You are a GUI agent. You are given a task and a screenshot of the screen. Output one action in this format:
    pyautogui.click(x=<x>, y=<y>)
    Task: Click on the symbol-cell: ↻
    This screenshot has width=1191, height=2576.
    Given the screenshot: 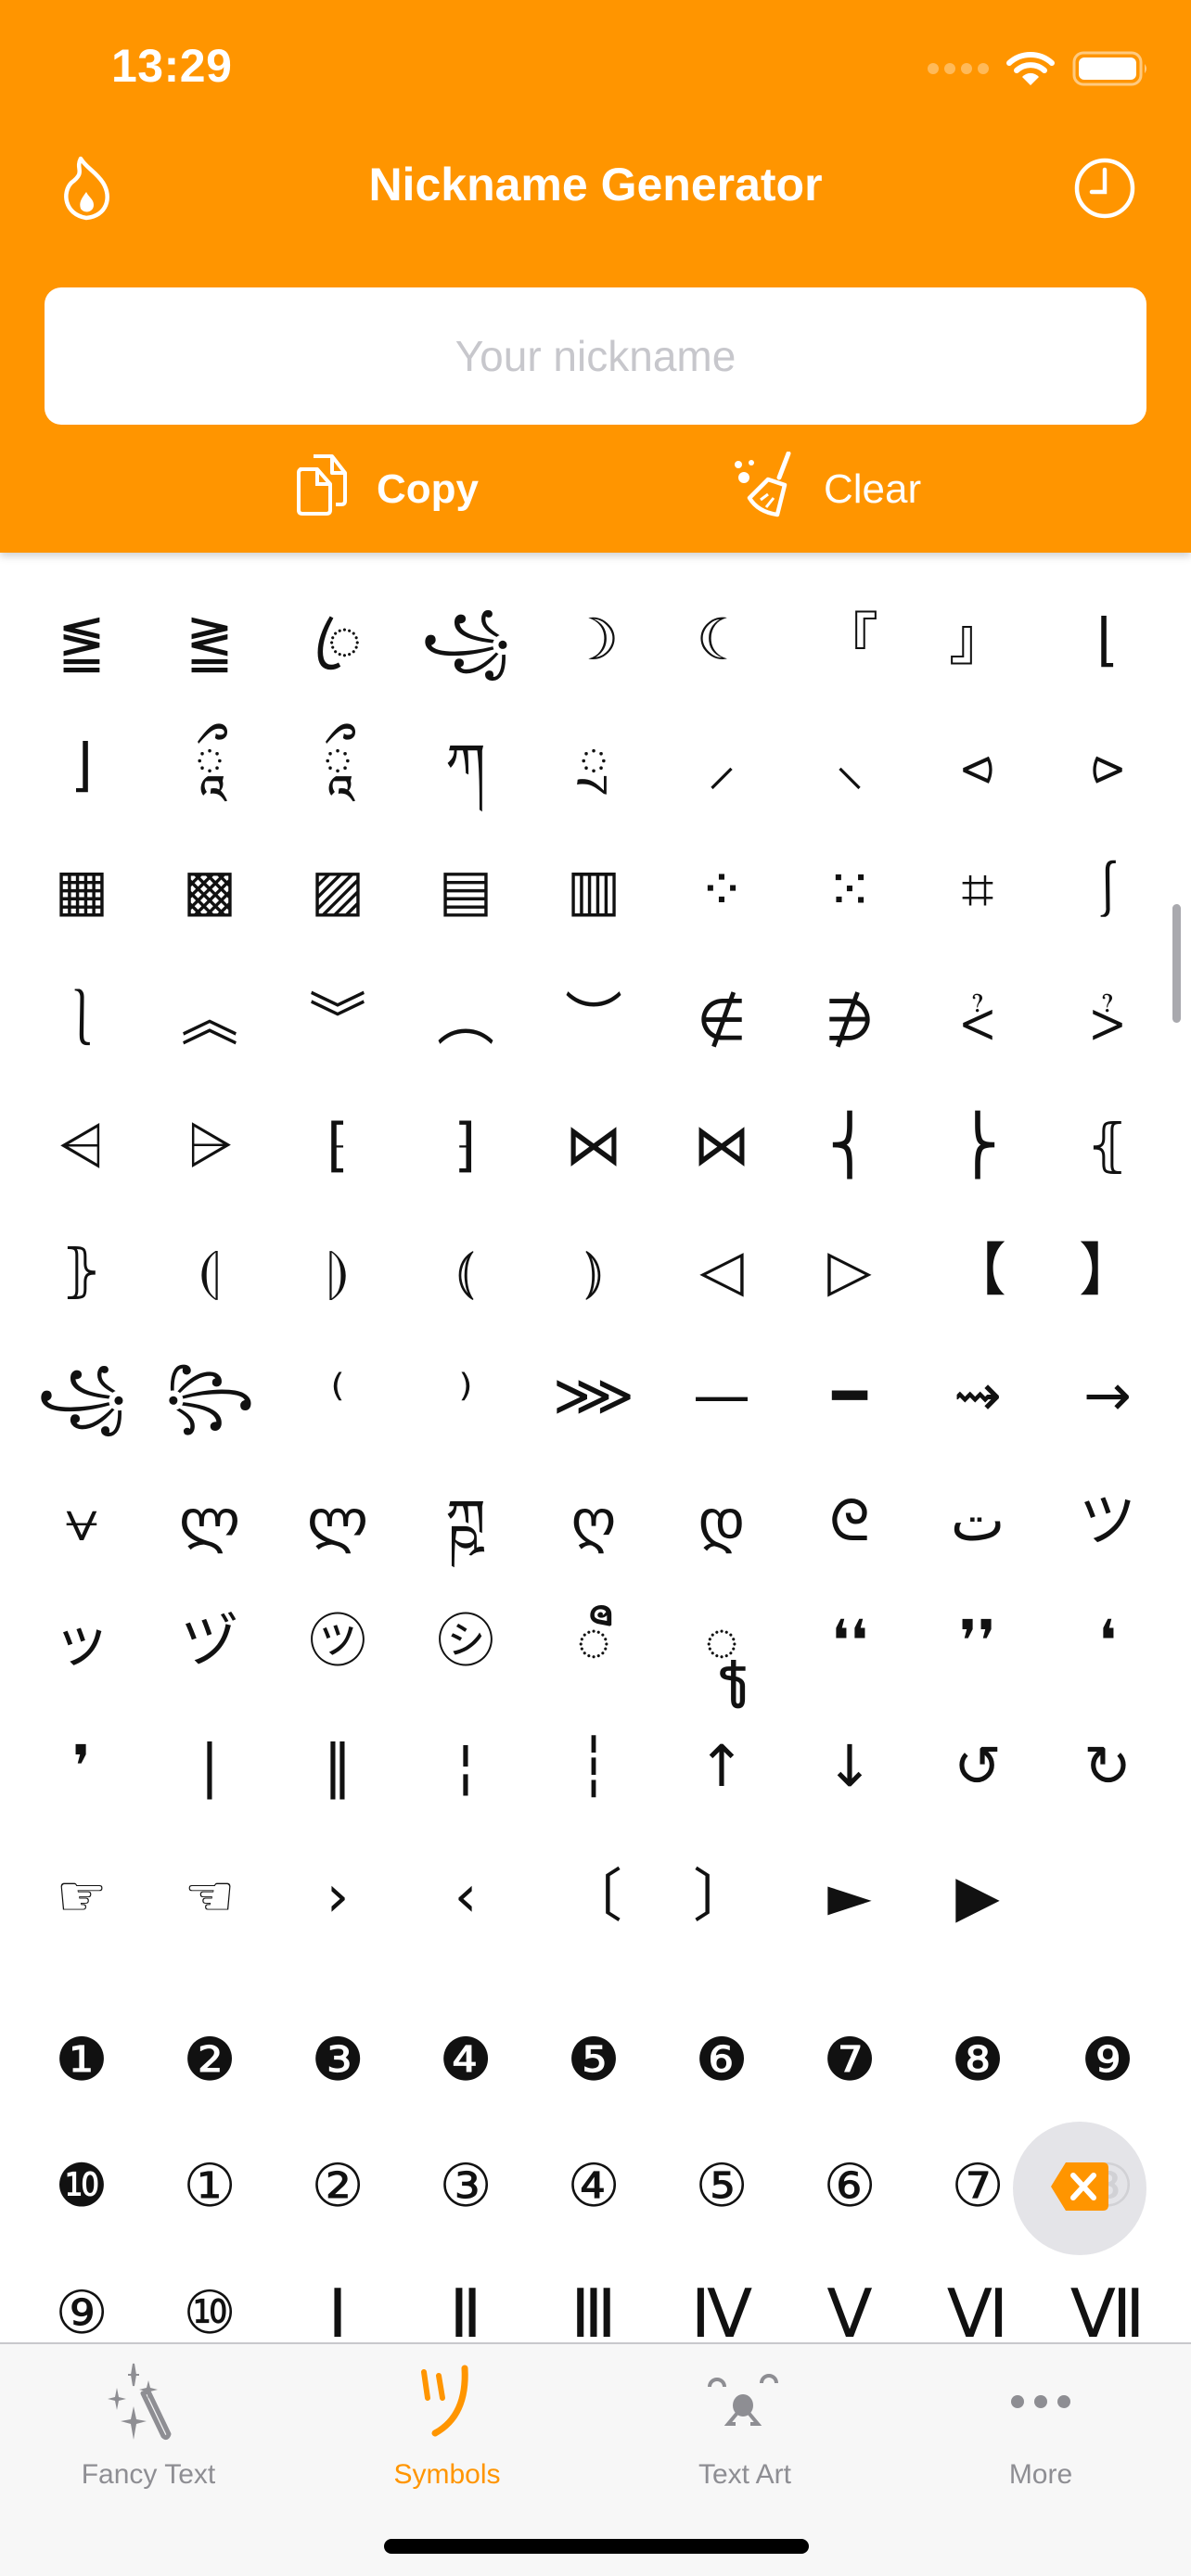 What is the action you would take?
    pyautogui.click(x=1107, y=1766)
    